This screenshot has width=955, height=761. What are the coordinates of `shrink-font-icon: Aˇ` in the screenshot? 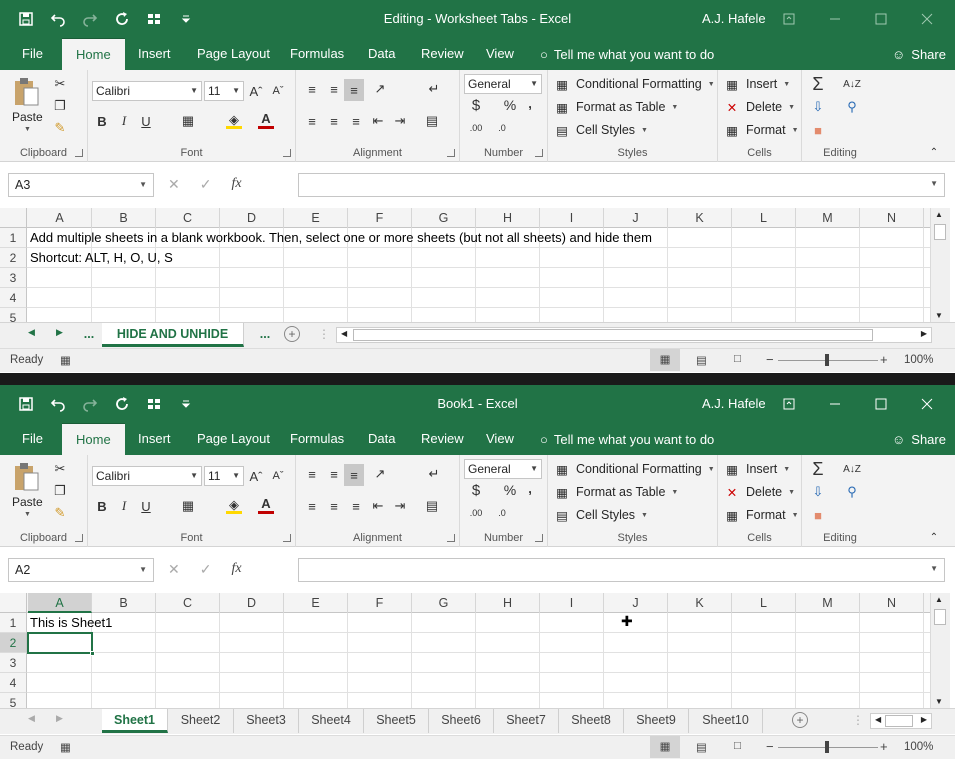 It's located at (278, 91).